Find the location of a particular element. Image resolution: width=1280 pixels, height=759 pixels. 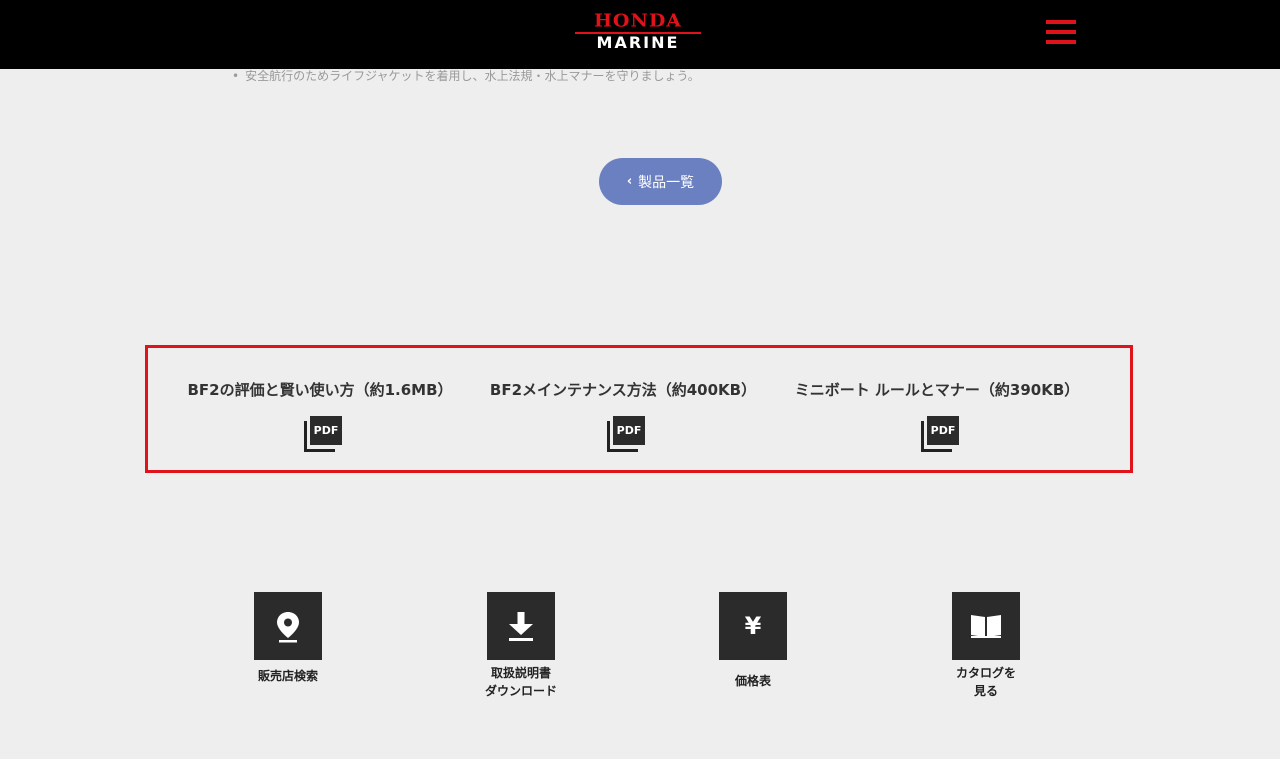

dealer-search-label: 販売店検索 is located at coordinates (288, 676).